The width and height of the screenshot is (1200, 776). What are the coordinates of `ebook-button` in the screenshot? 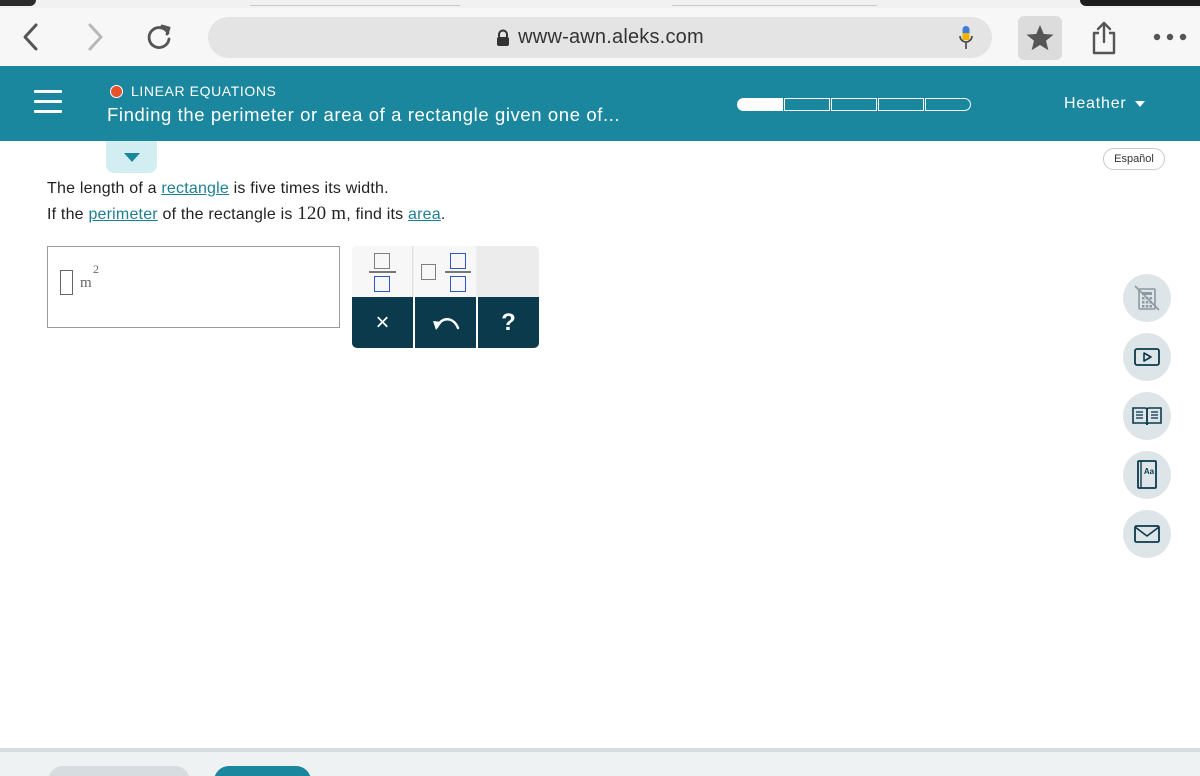 It's located at (1147, 416).